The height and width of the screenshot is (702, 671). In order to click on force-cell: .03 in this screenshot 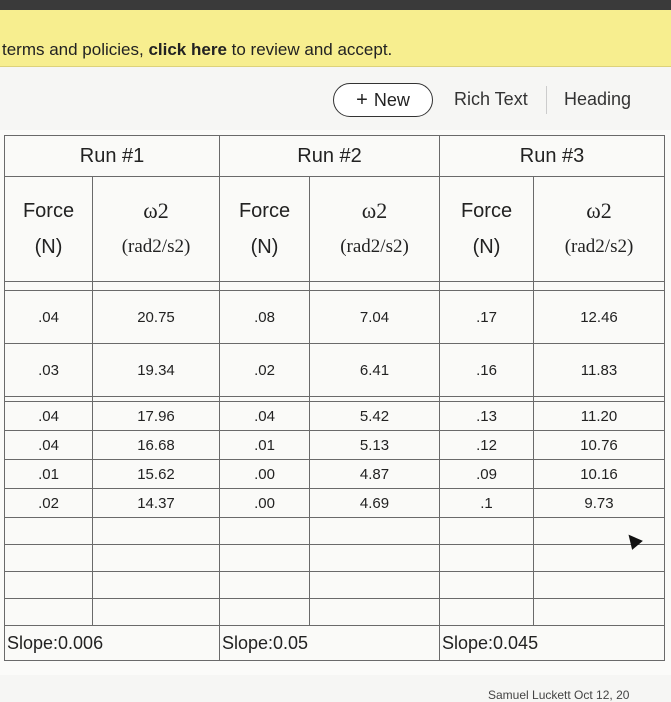, I will do `click(48, 370)`.